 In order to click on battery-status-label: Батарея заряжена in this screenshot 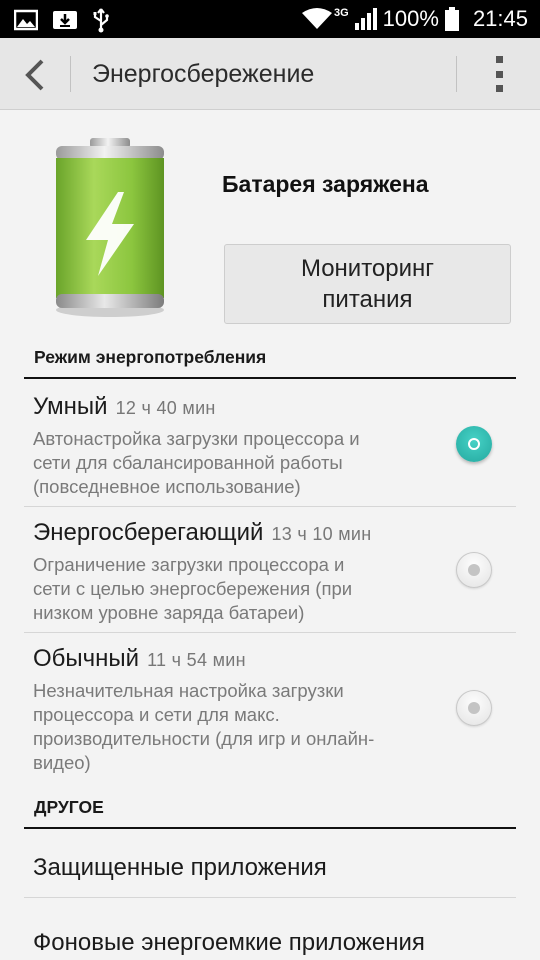, I will do `click(325, 184)`.